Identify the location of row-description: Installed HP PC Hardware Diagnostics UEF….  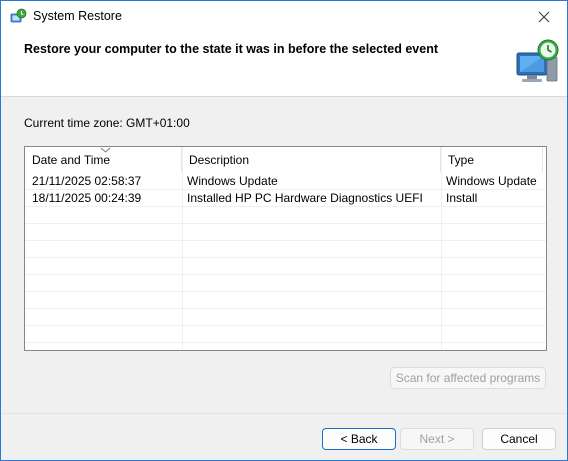
(305, 198).